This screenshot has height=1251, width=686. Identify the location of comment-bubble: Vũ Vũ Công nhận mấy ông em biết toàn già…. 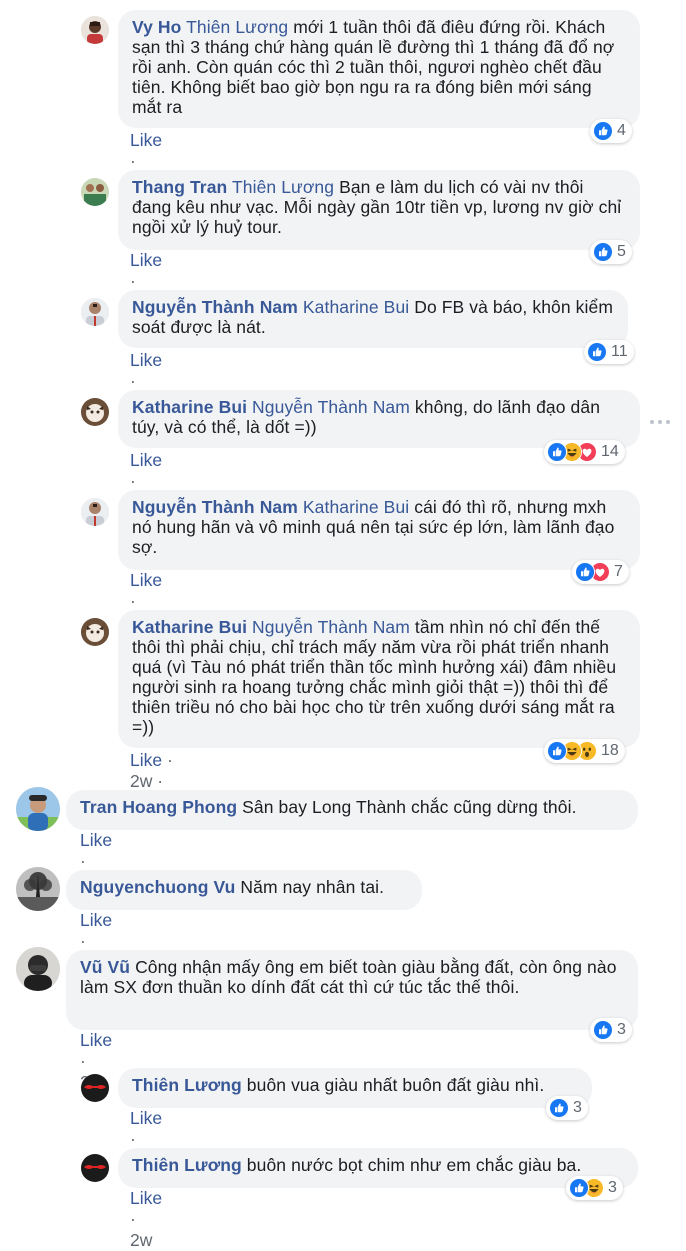
(352, 990).